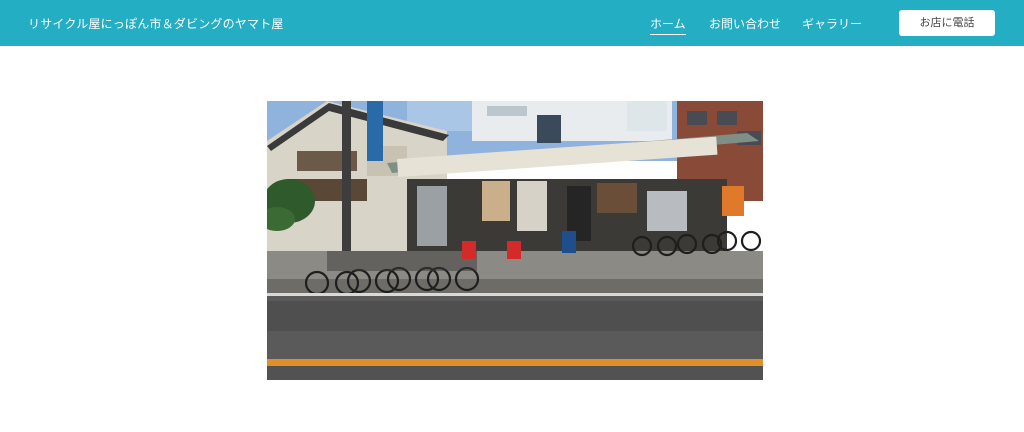  Describe the element at coordinates (745, 24) in the screenshot. I see `nav-item-contact: お問い合わせ` at that location.